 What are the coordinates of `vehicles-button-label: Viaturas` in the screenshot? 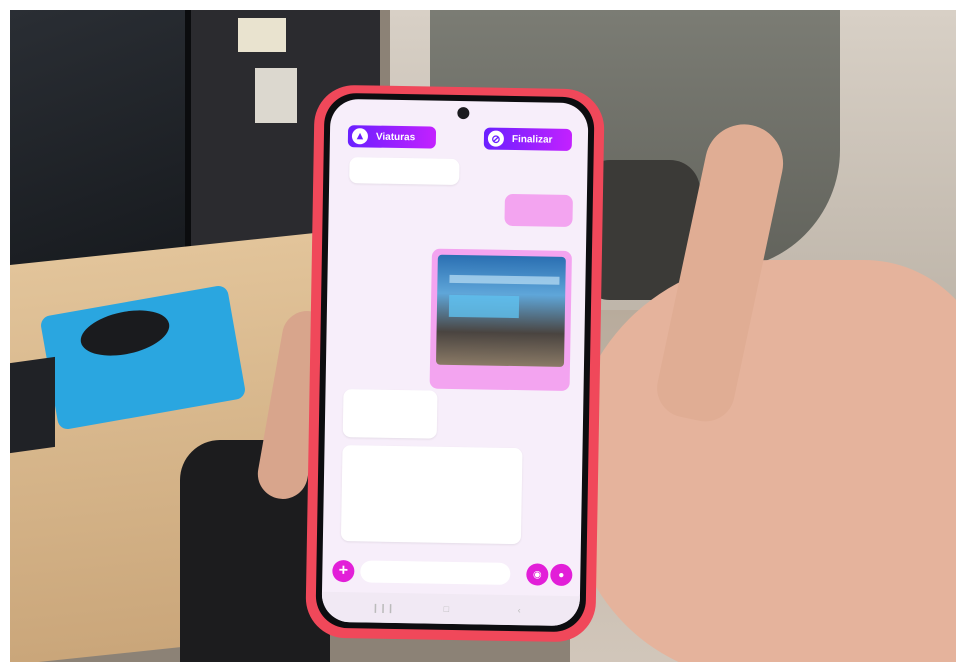 It's located at (395, 137).